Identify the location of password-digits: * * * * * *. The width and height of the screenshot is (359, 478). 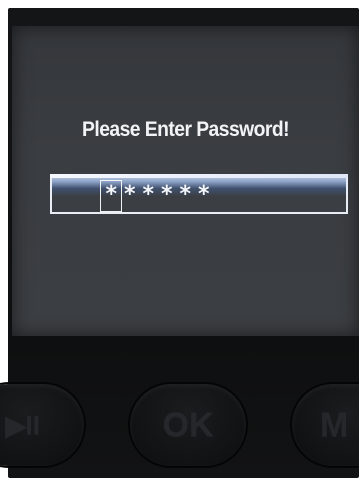
(157, 195).